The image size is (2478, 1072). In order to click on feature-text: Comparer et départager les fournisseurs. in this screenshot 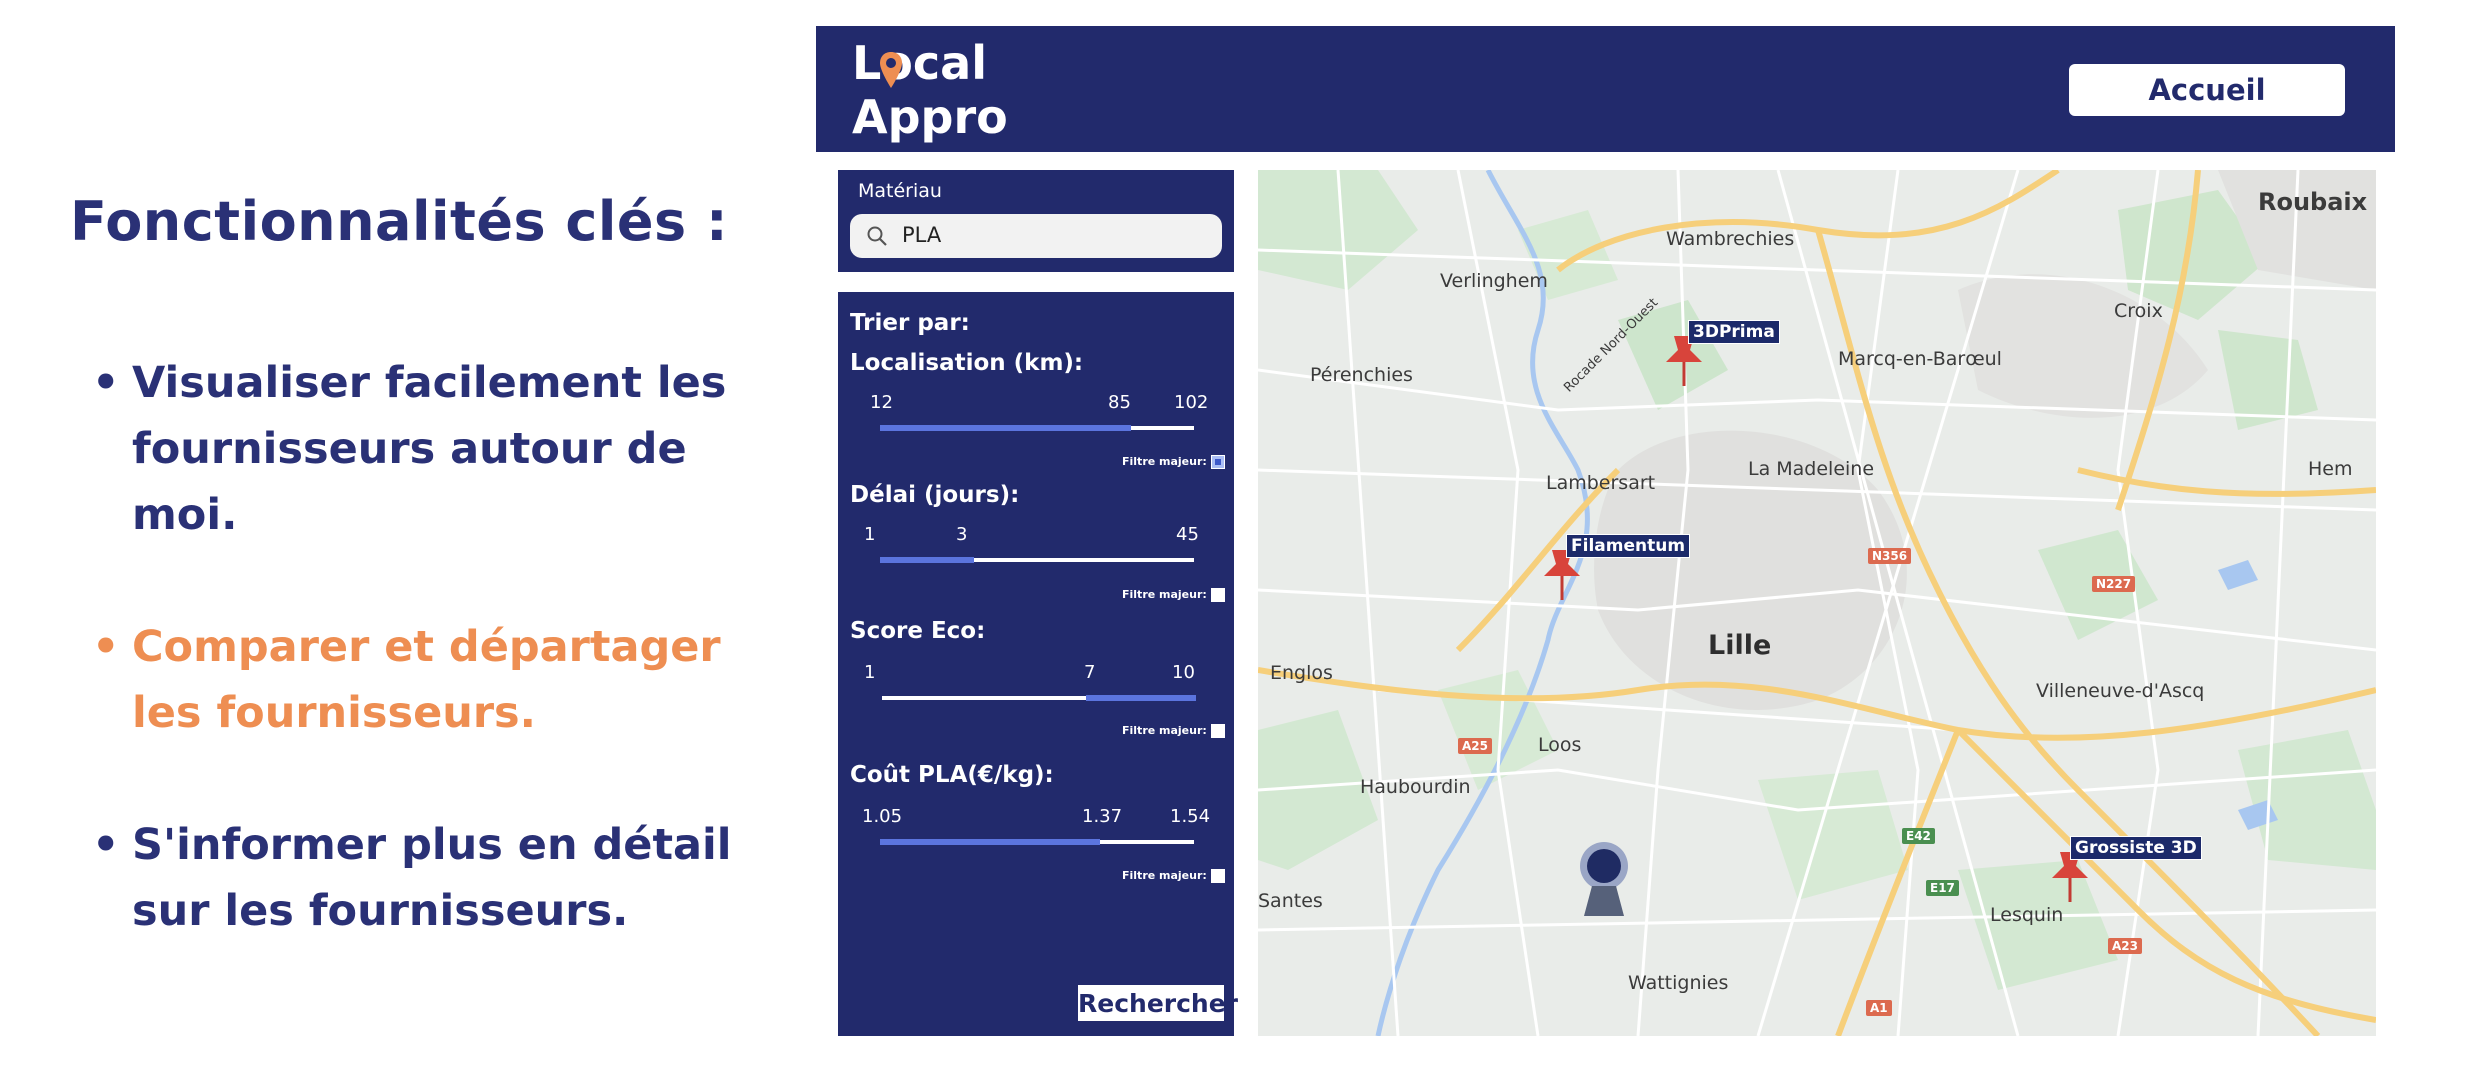, I will do `click(426, 680)`.